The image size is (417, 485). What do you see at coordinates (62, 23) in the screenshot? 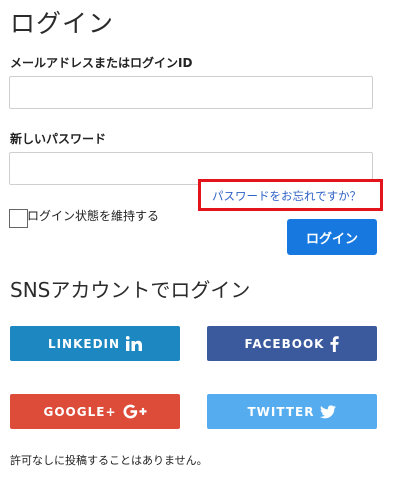
I see `page-title: ログイン` at bounding box center [62, 23].